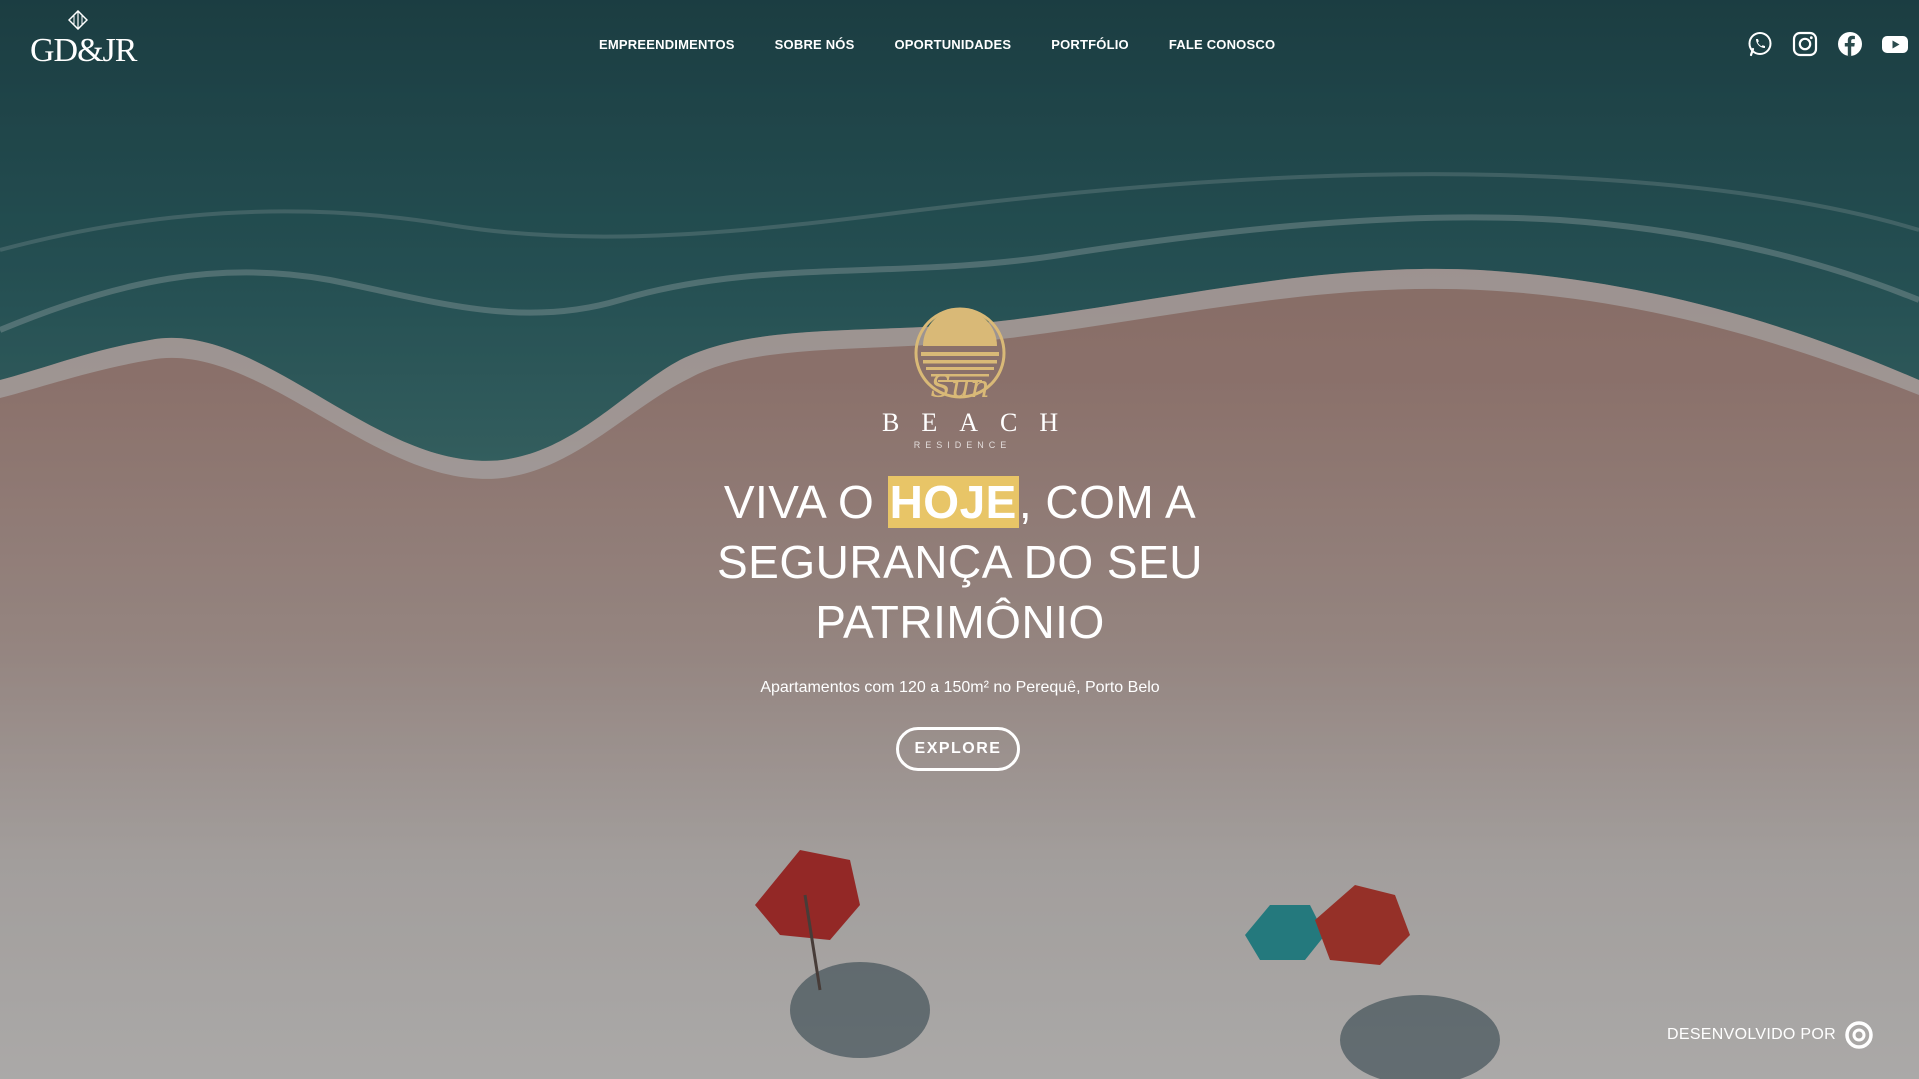 This screenshot has width=1919, height=1079. What do you see at coordinates (83, 50) in the screenshot?
I see `logo-text: GD&JR` at bounding box center [83, 50].